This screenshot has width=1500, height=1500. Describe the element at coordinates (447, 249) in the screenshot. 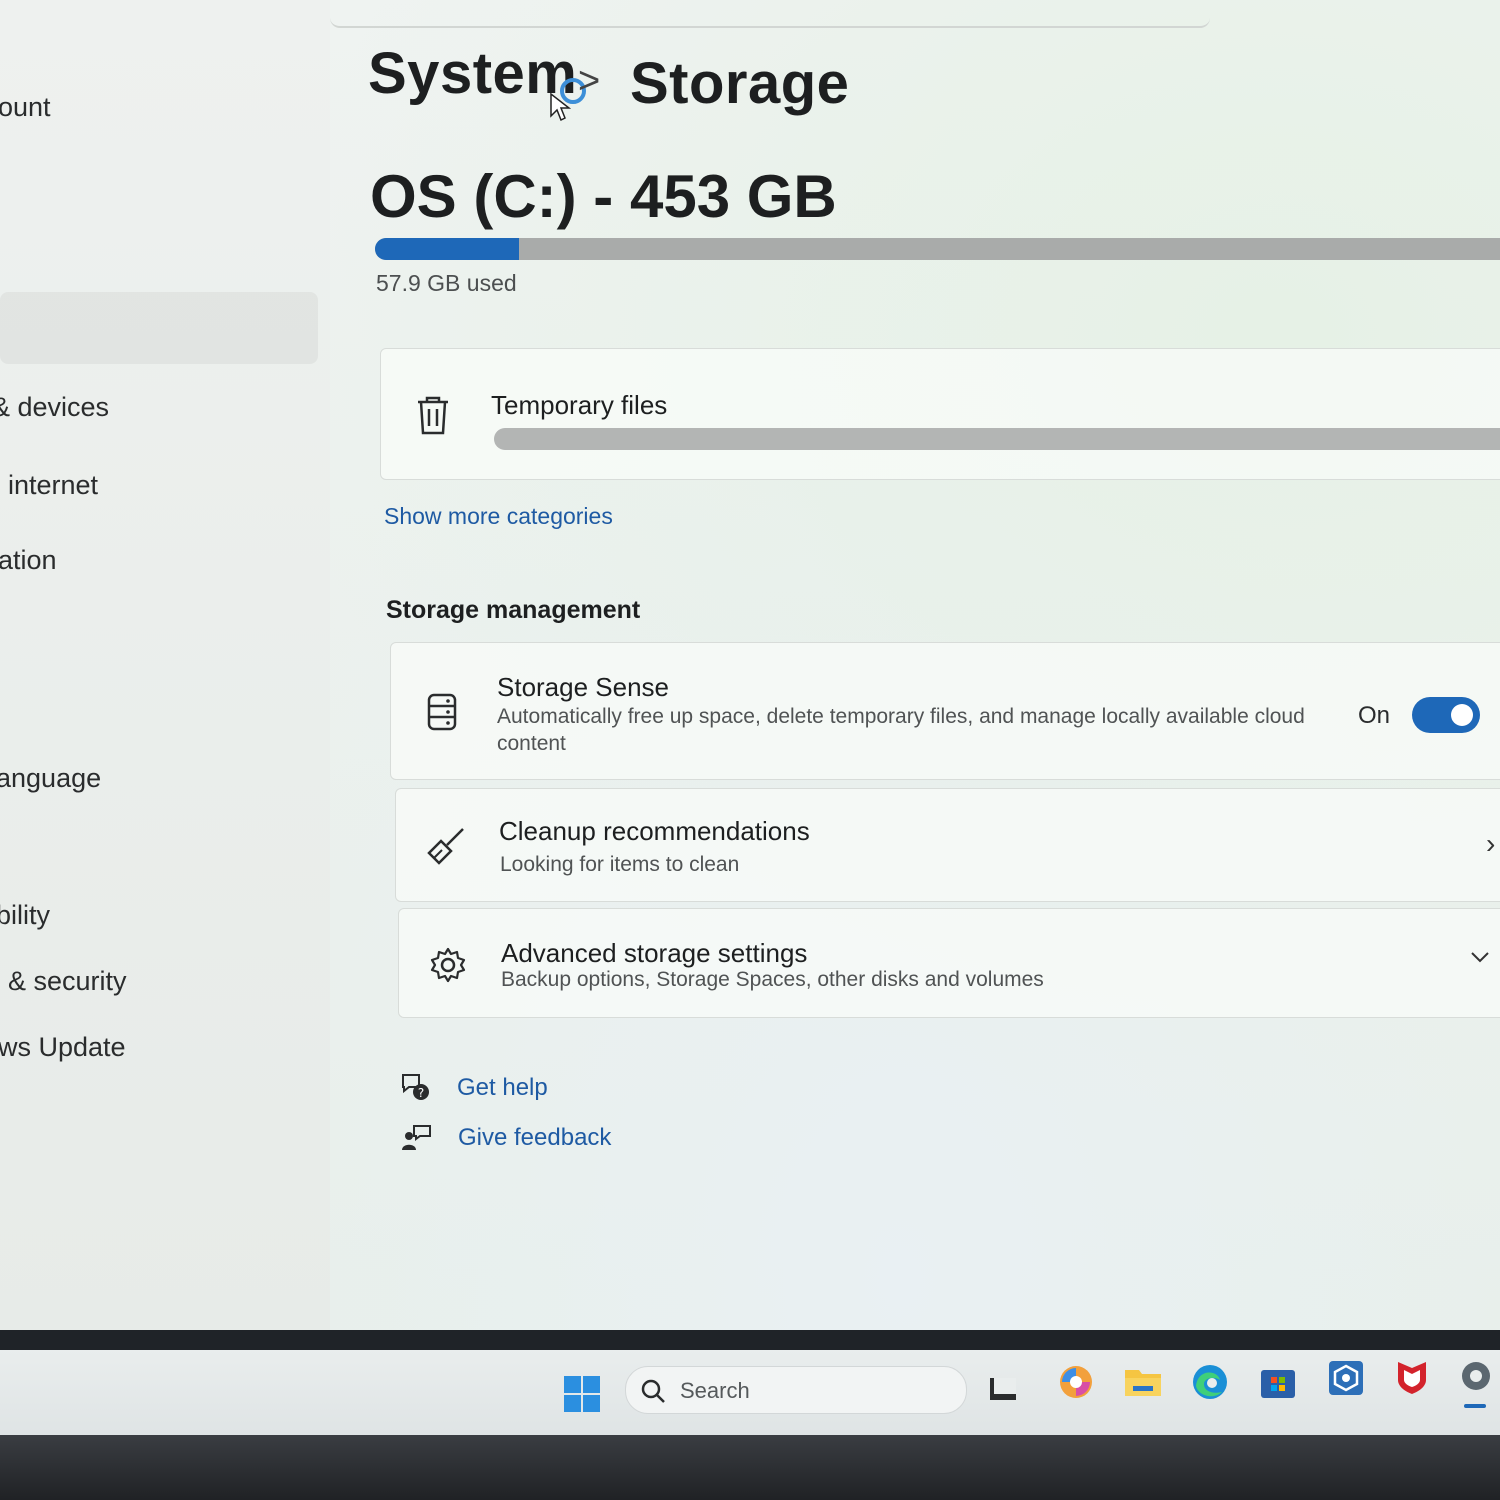

I see `drive-usage-fill` at that location.